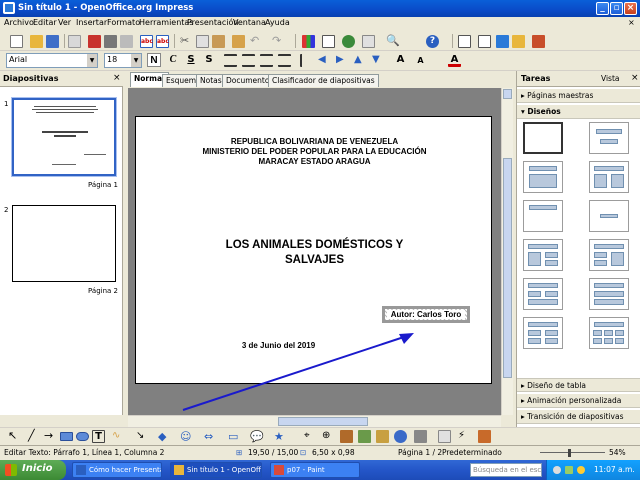 Image resolution: width=640 pixels, height=480 pixels. I want to click on undo-icon: ↶, so click(256, 41).